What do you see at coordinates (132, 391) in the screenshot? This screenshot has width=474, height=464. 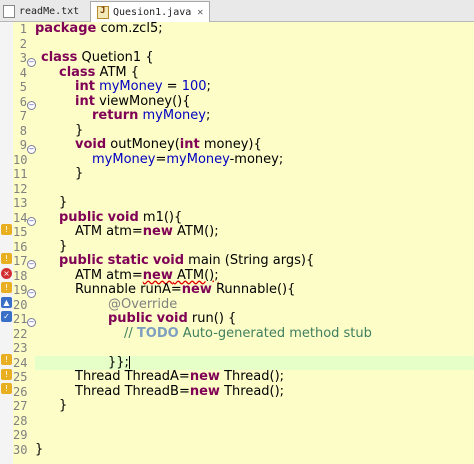 I see `code-text: Thread ThreadB=` at bounding box center [132, 391].